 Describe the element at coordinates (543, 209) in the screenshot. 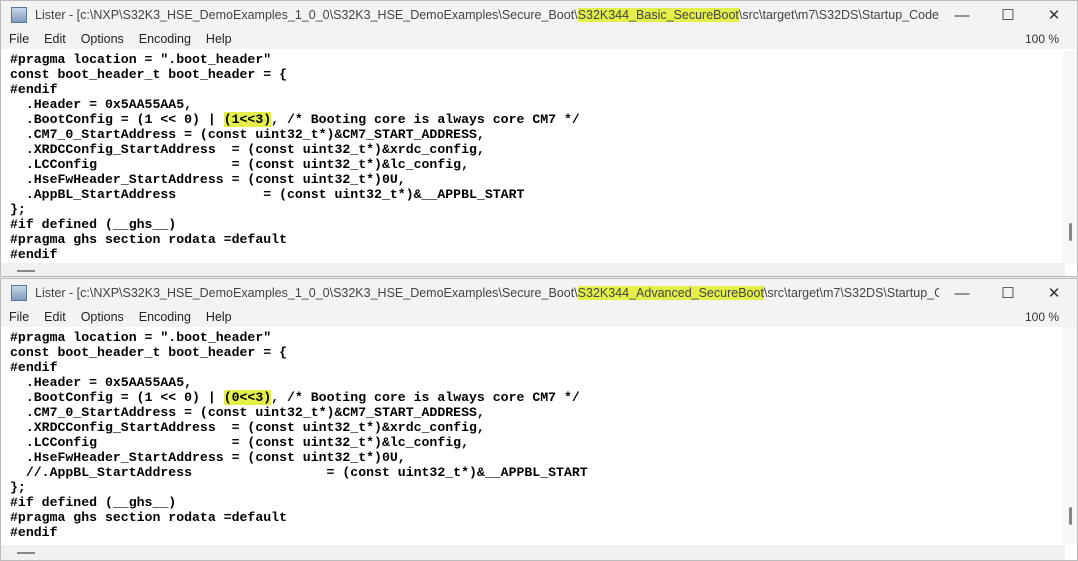

I see `code-line: };` at that location.